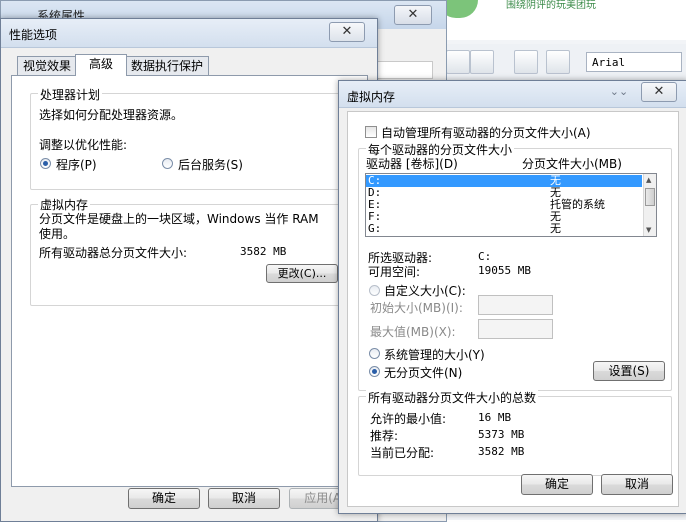 The height and width of the screenshot is (522, 686). What do you see at coordinates (485, 256) in the screenshot?
I see `selected-drive-value: C:` at bounding box center [485, 256].